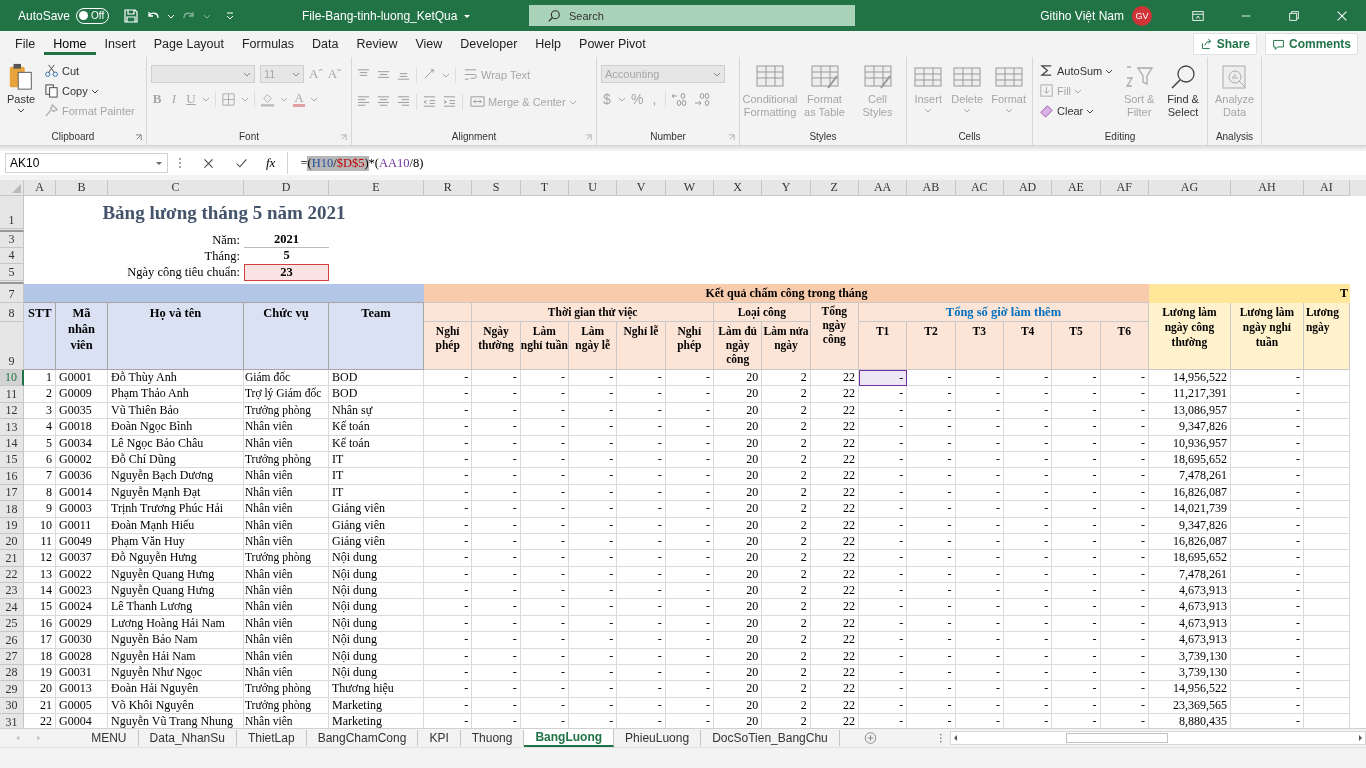 This screenshot has height=768, width=1366. I want to click on row-header: 29, so click(12, 689).